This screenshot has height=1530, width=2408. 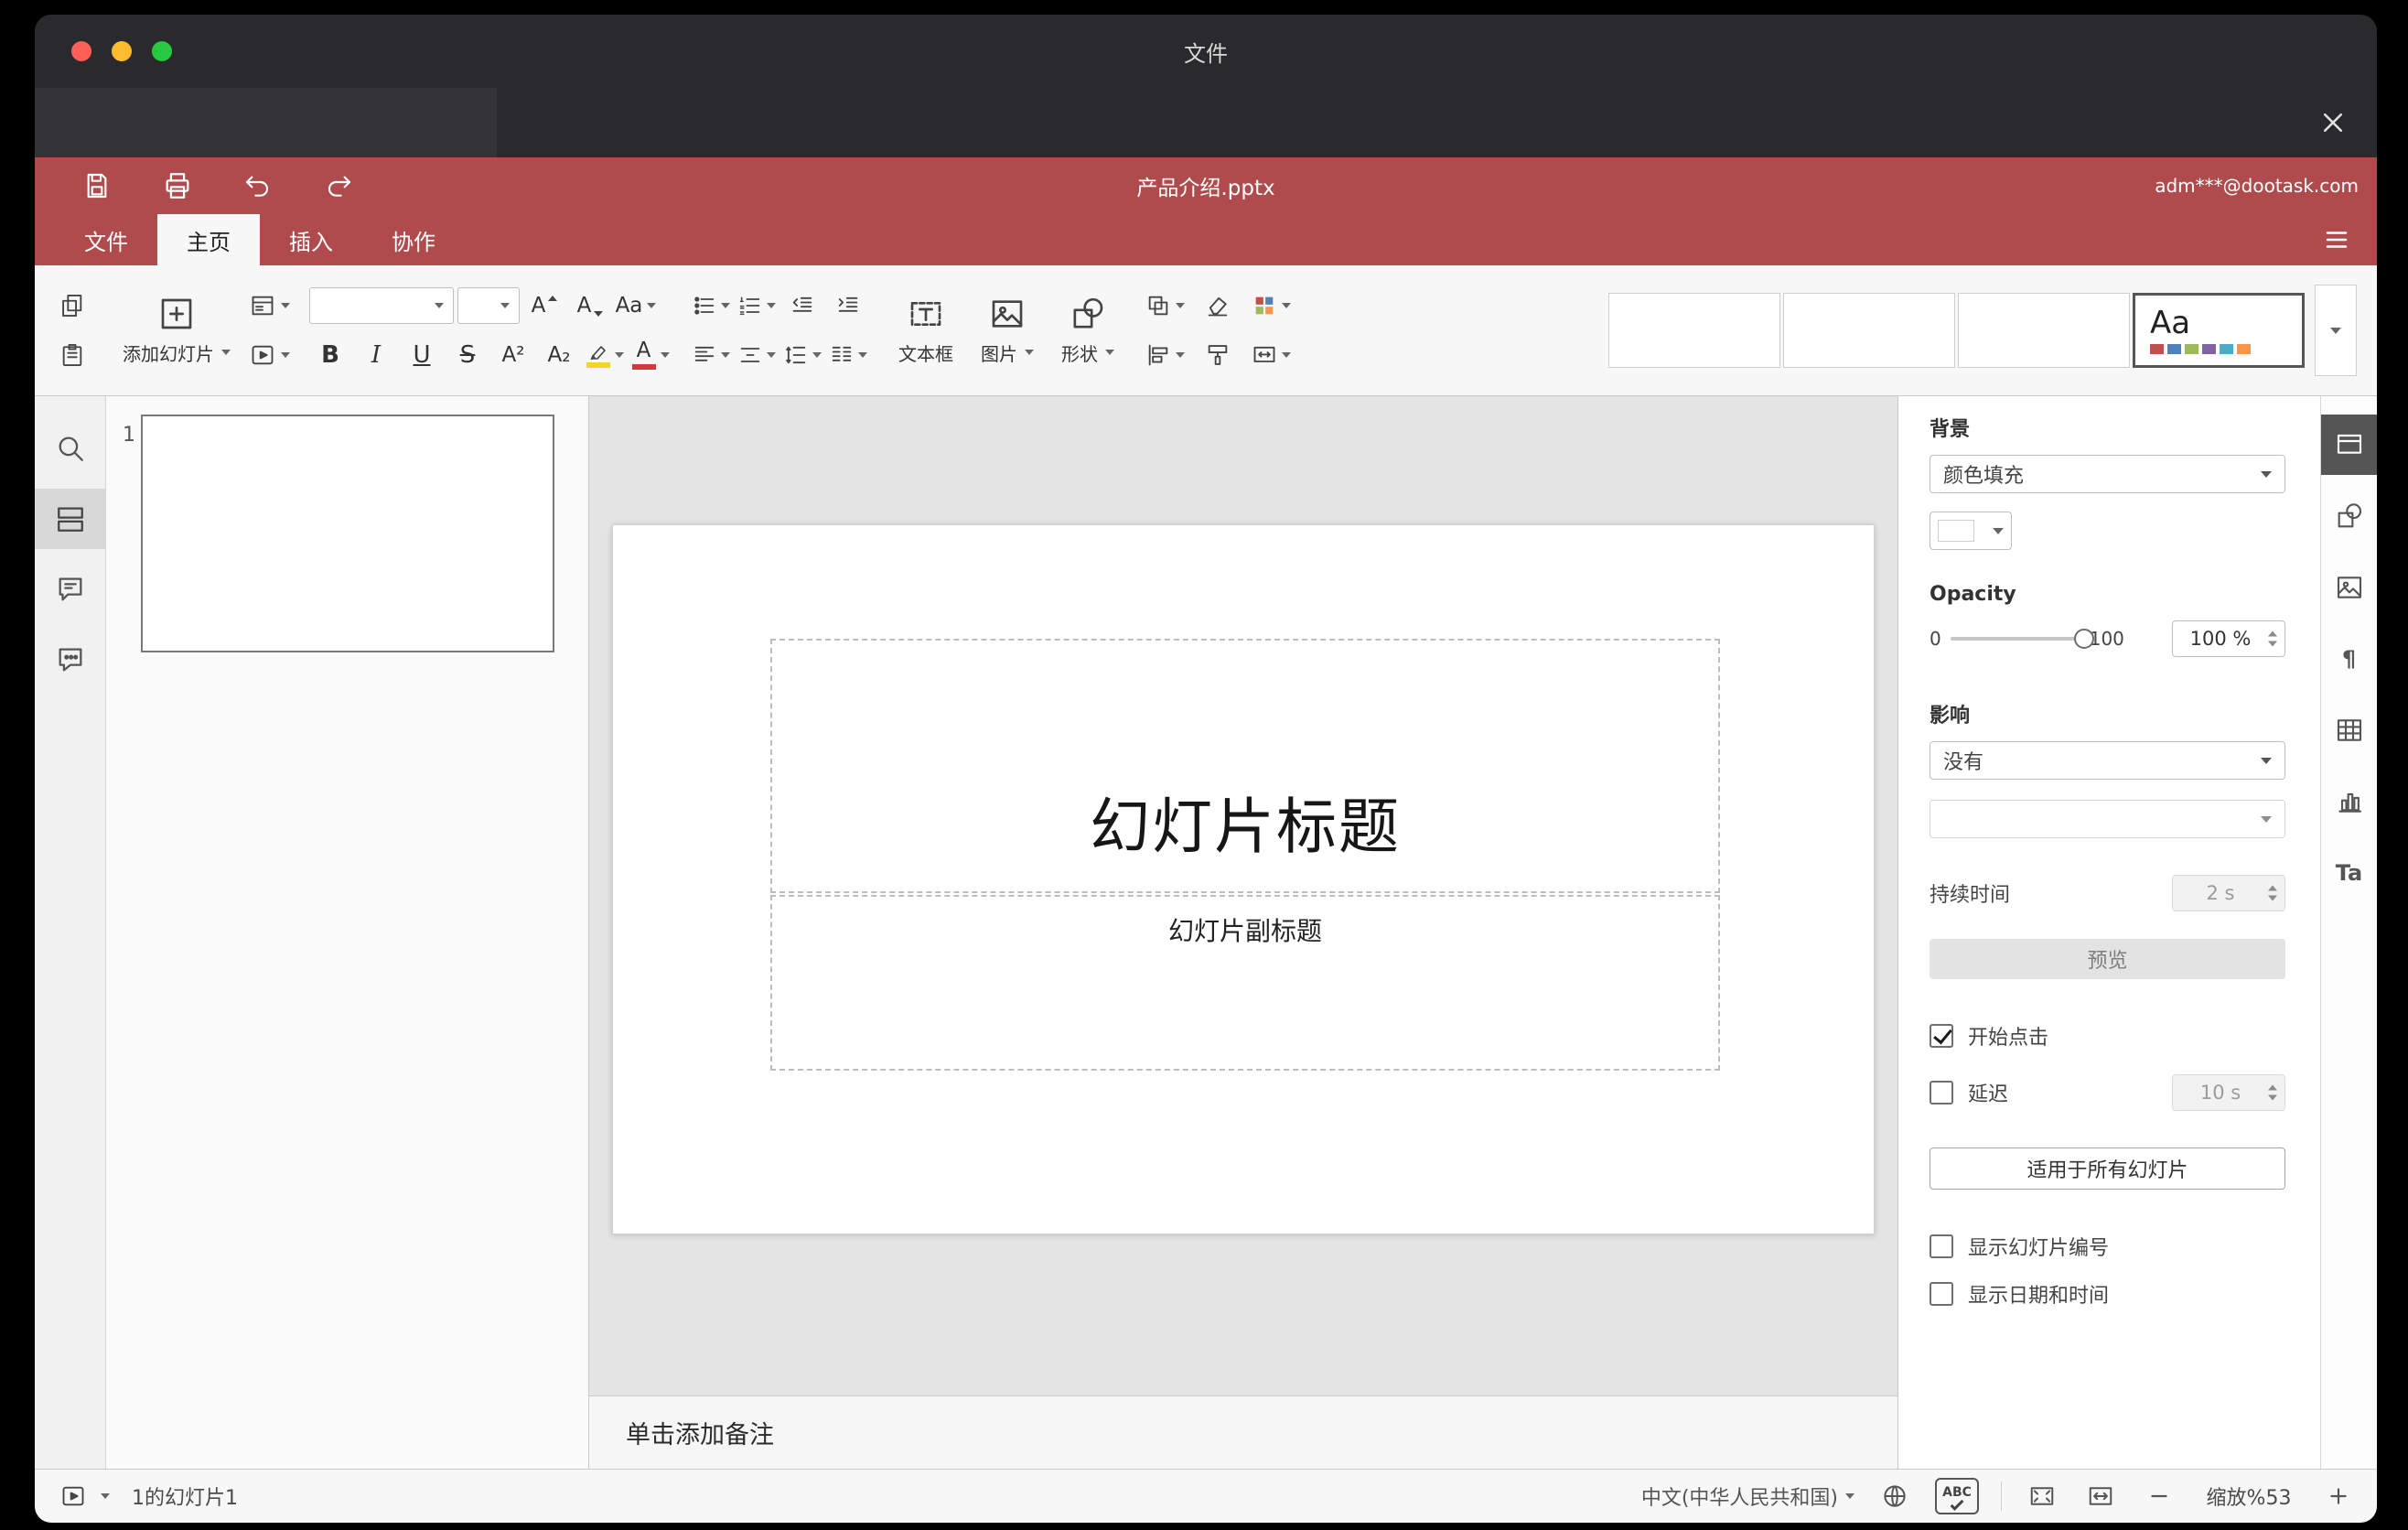 What do you see at coordinates (1941, 1092) in the screenshot?
I see `delay-checkbox` at bounding box center [1941, 1092].